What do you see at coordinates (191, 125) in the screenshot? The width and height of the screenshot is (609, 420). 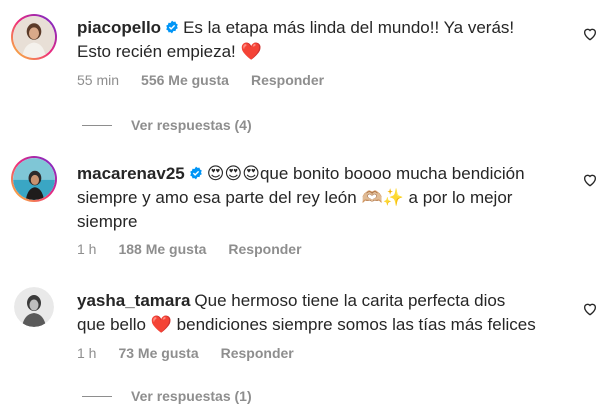 I see `view-replies-label: Ver respuestas (4)` at bounding box center [191, 125].